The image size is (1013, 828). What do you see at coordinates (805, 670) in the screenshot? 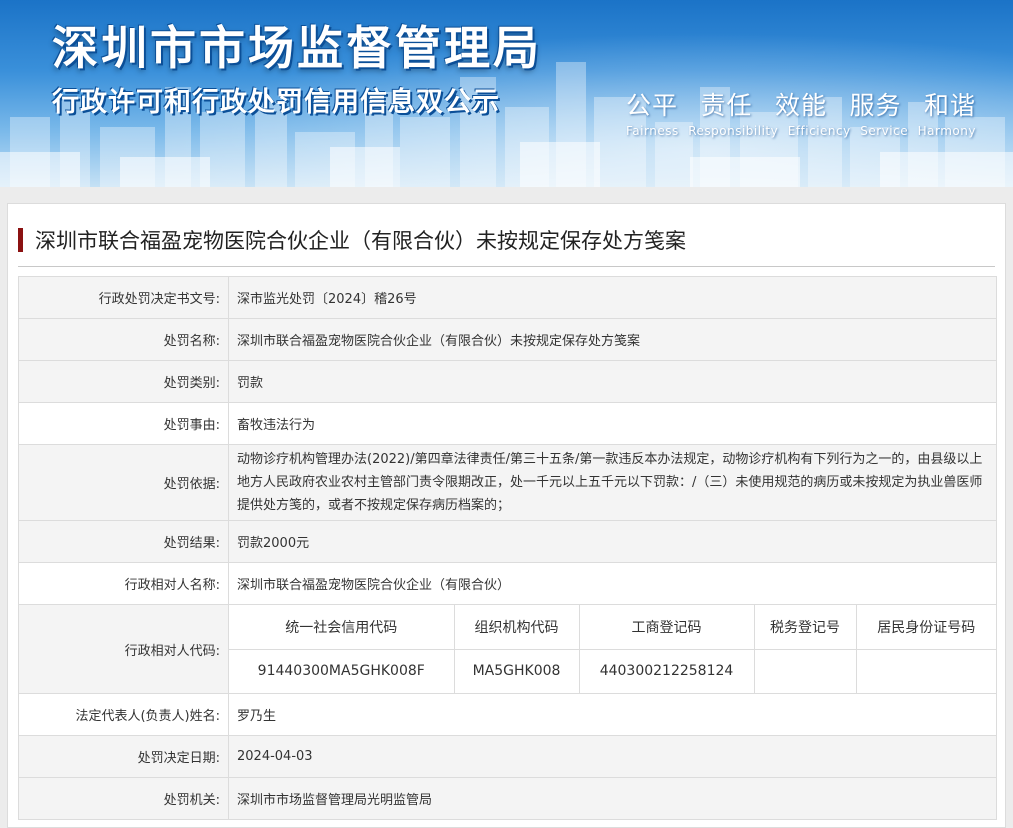
I see `tax-reg-value` at bounding box center [805, 670].